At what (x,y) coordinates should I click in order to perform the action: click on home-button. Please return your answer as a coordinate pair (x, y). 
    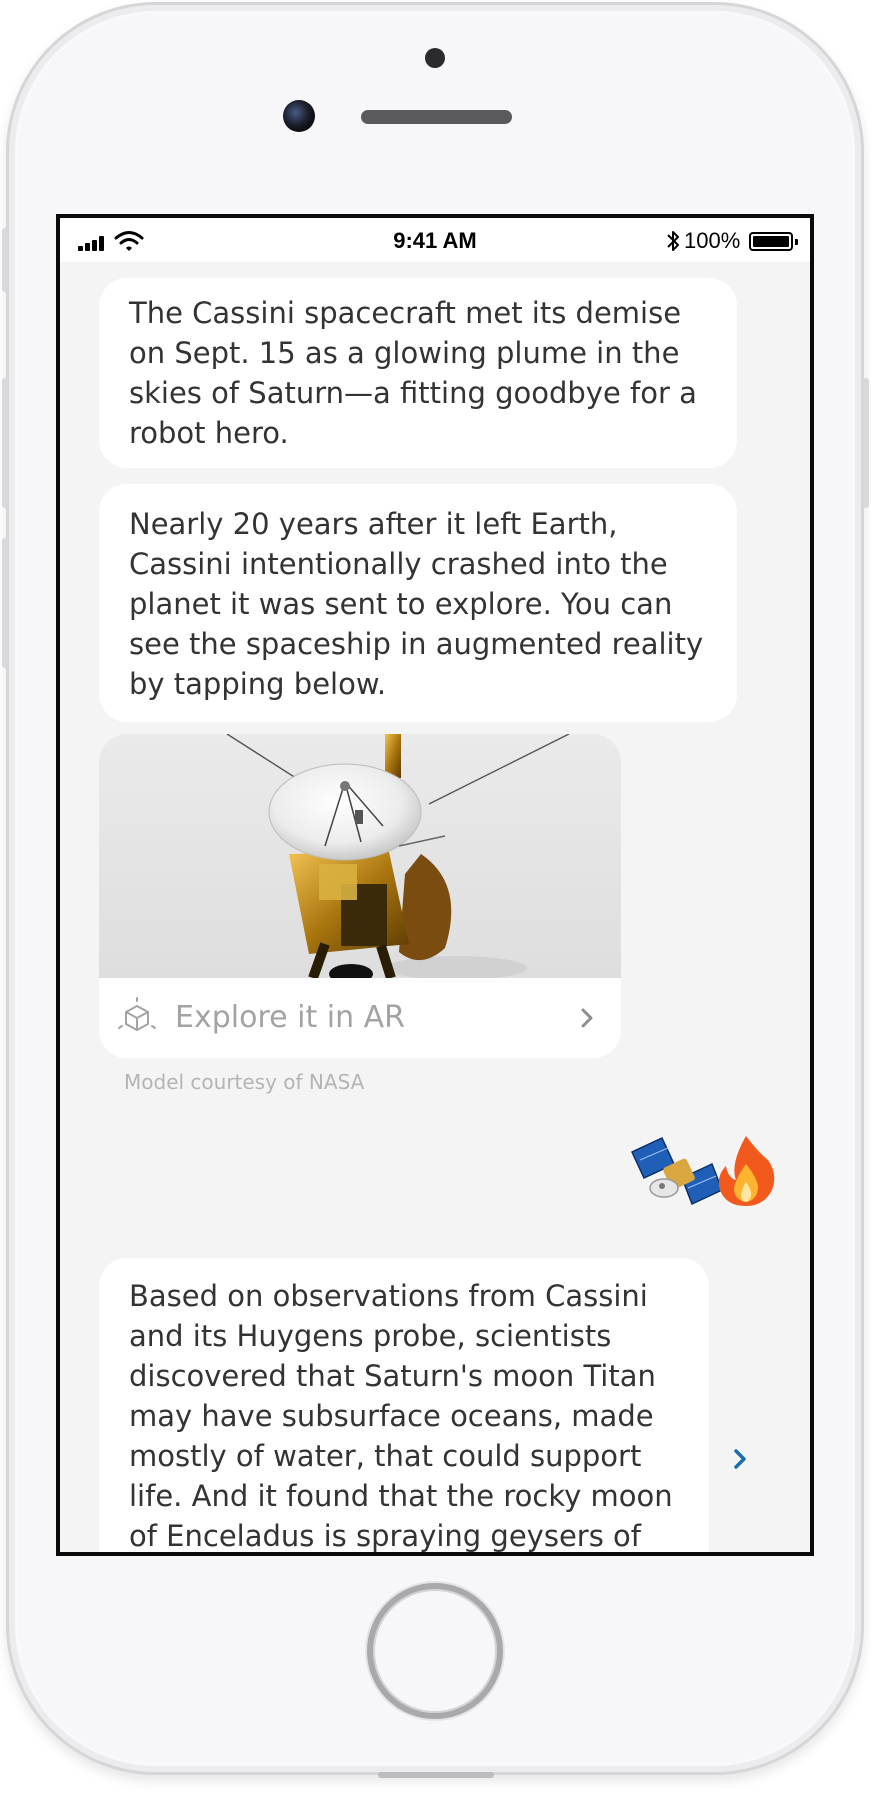
    Looking at the image, I should click on (435, 1651).